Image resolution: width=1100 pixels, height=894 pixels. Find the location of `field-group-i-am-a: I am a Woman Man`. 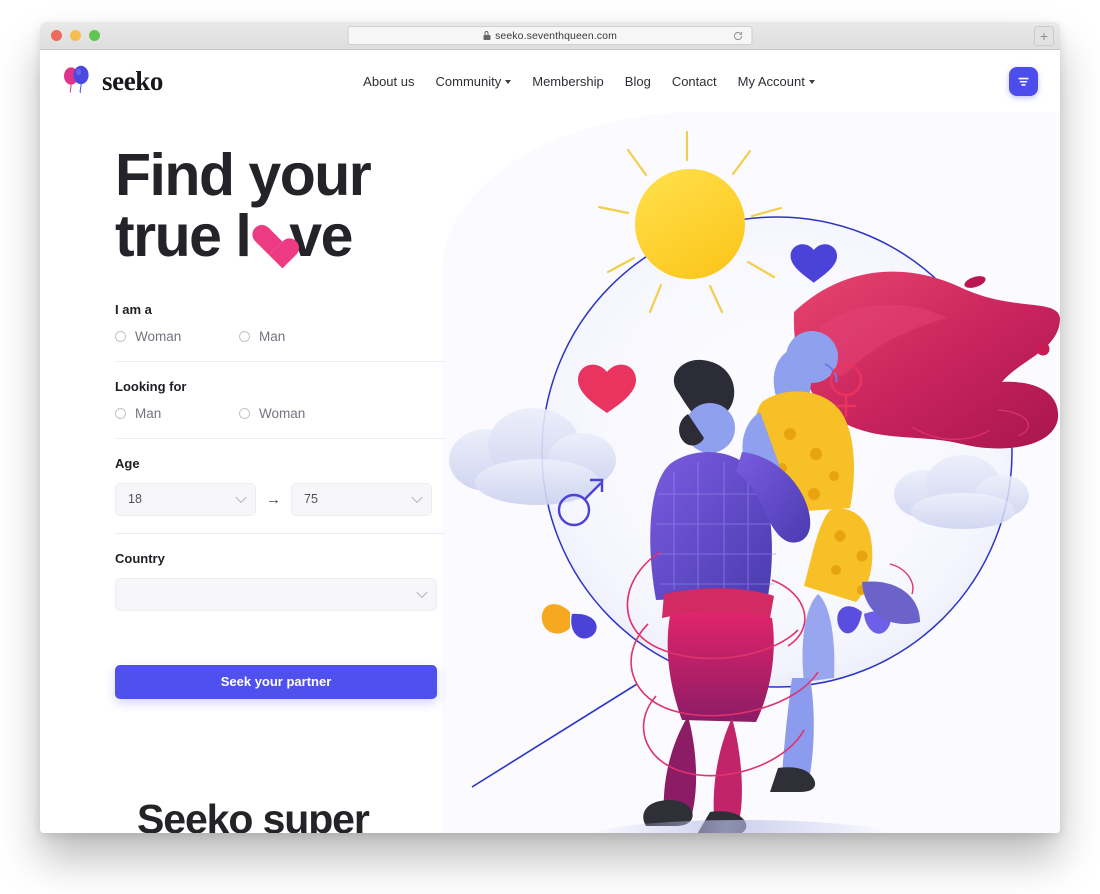

field-group-i-am-a: I am a Woman Man is located at coordinates (280, 332).